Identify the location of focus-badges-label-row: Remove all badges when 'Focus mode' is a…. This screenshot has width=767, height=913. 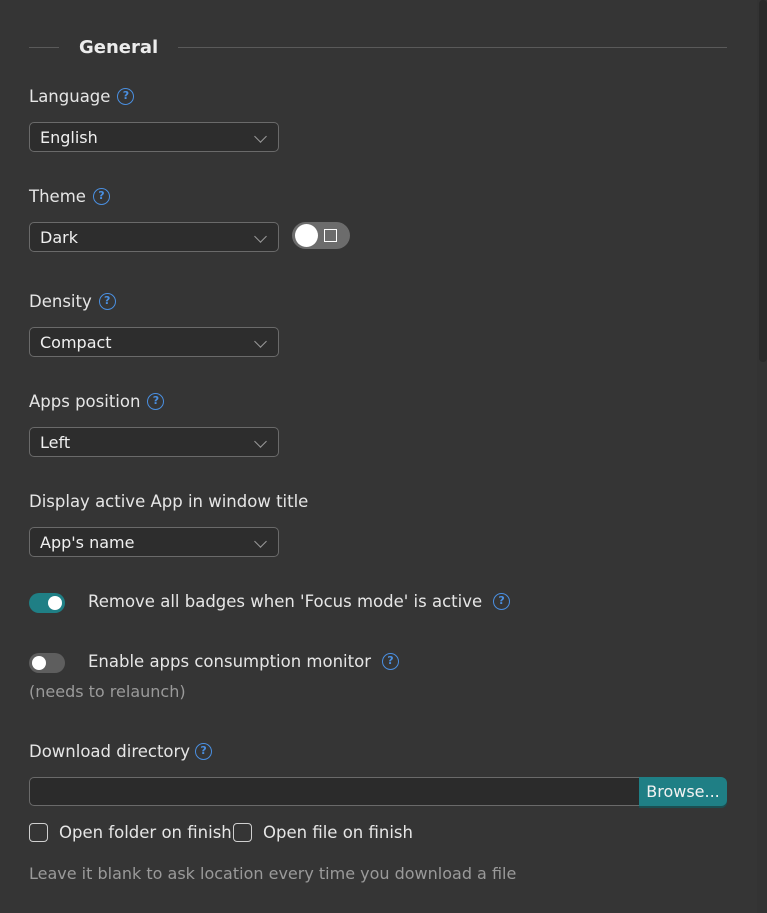
(299, 601).